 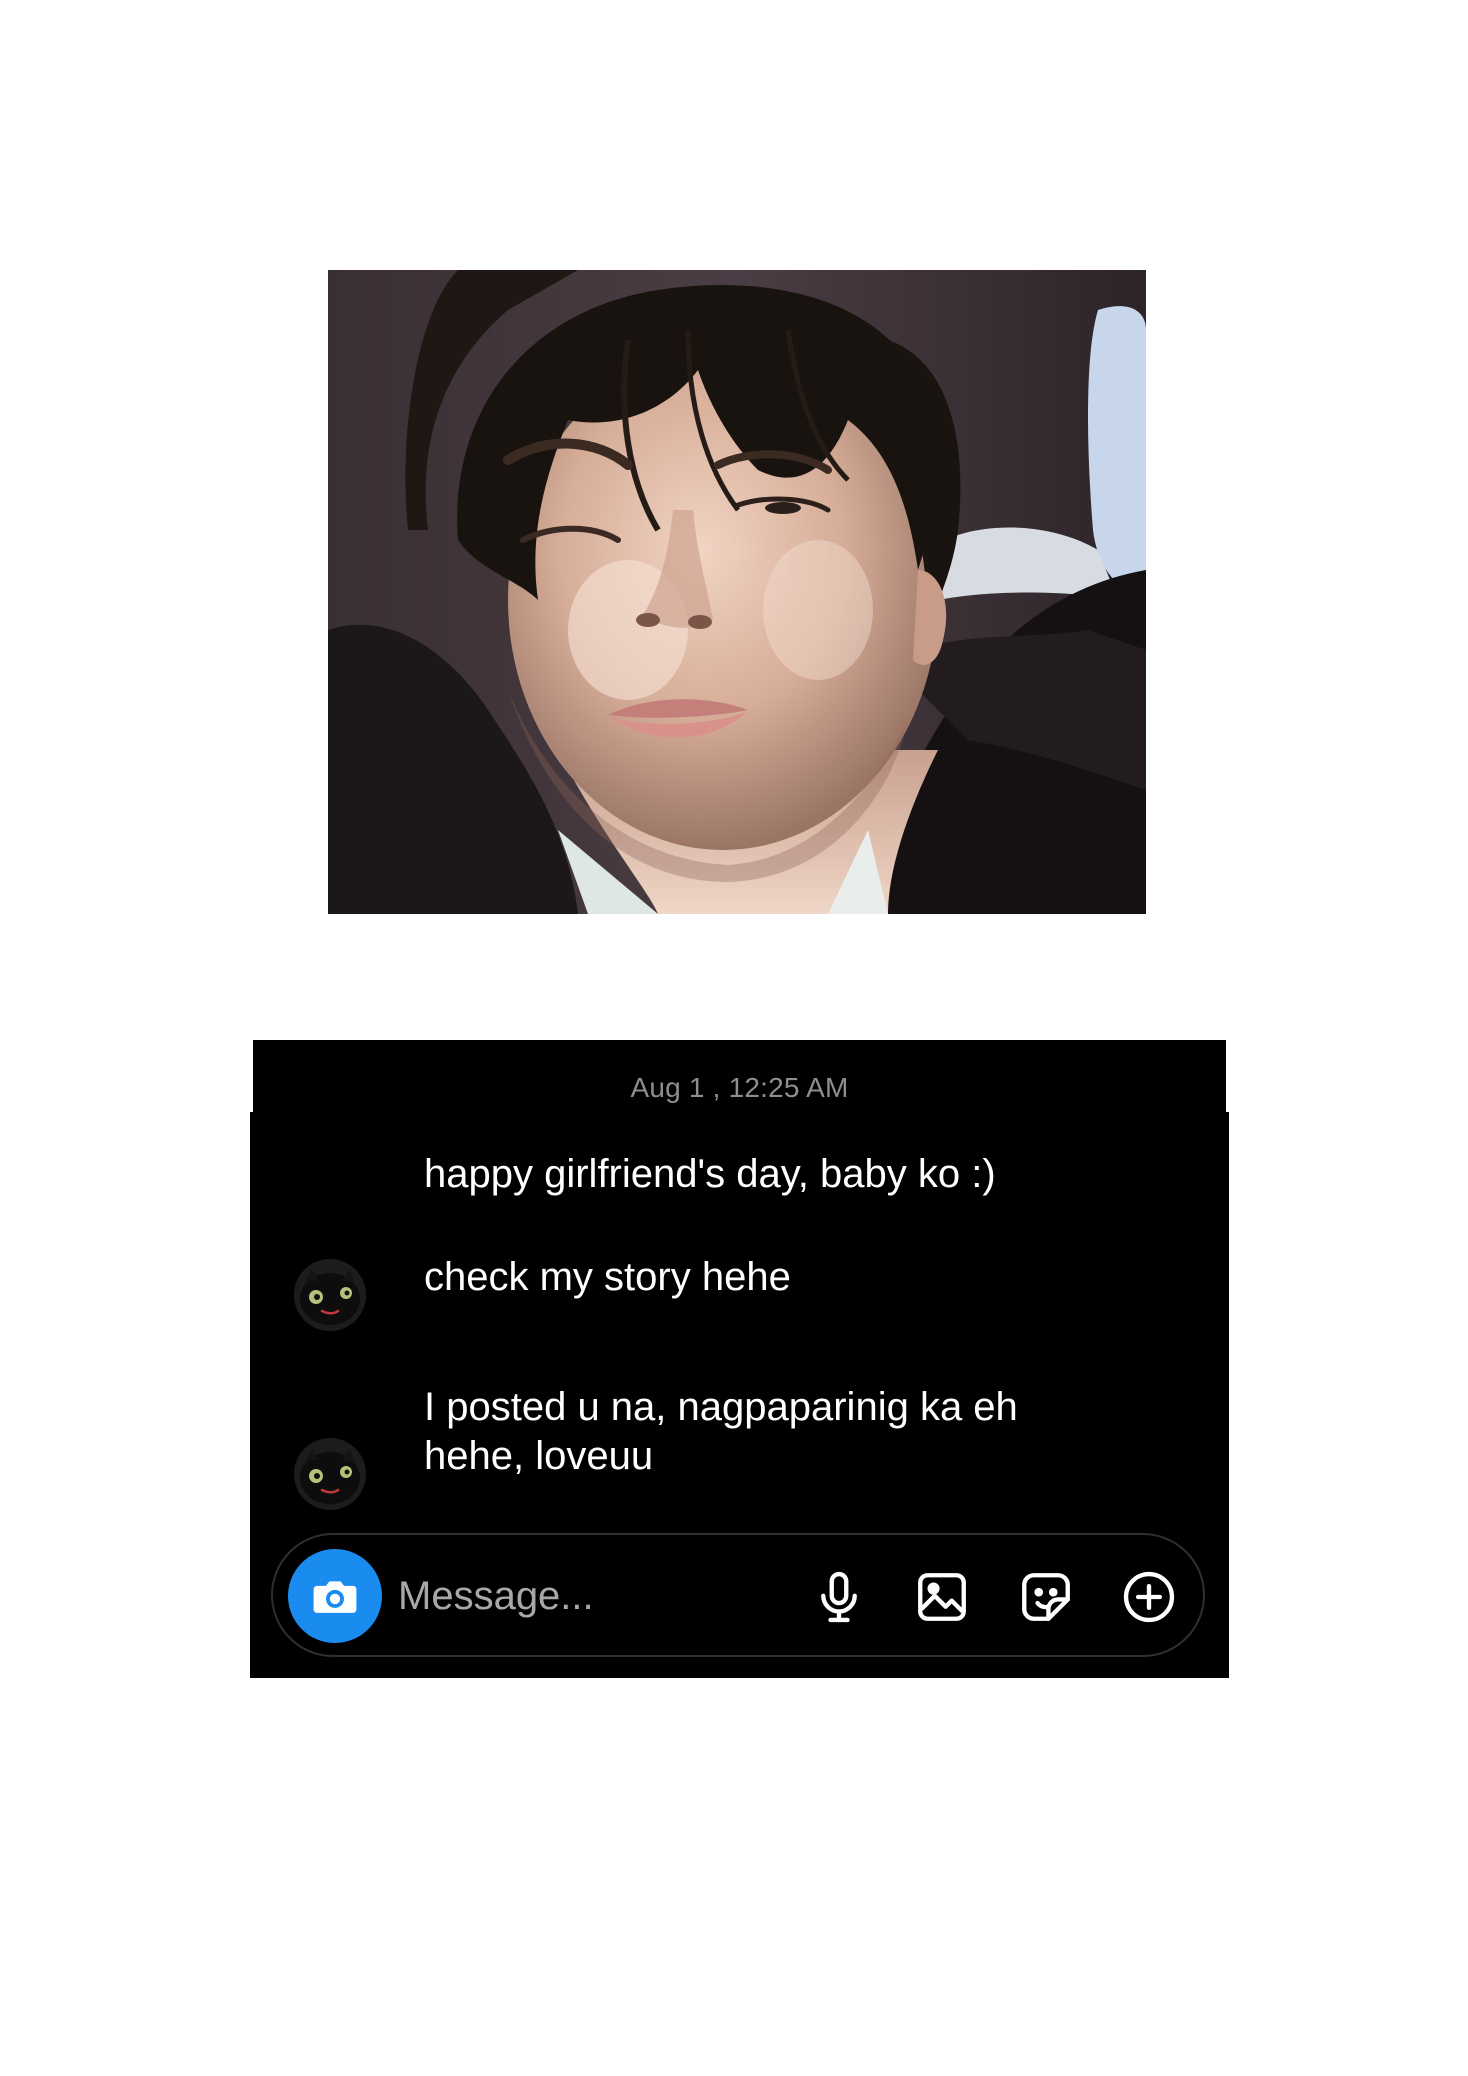 I want to click on microphone-icon, so click(x=839, y=1597).